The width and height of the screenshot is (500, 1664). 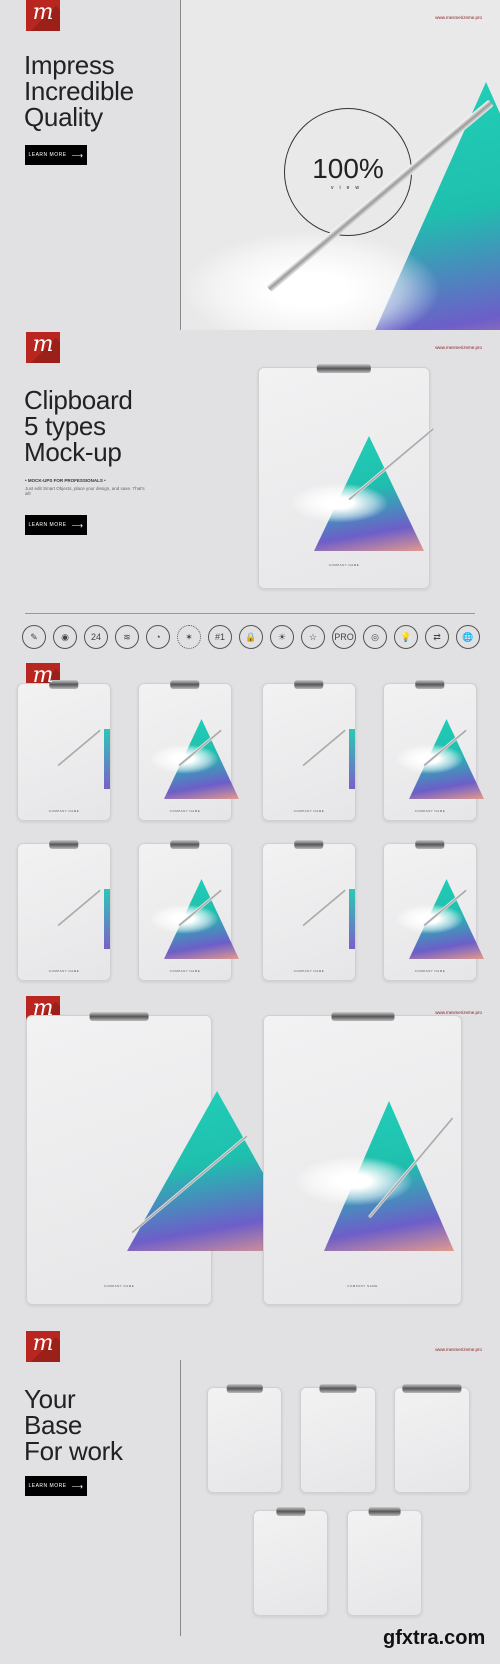 What do you see at coordinates (282, 637) in the screenshot?
I see `sun-icon: ☀` at bounding box center [282, 637].